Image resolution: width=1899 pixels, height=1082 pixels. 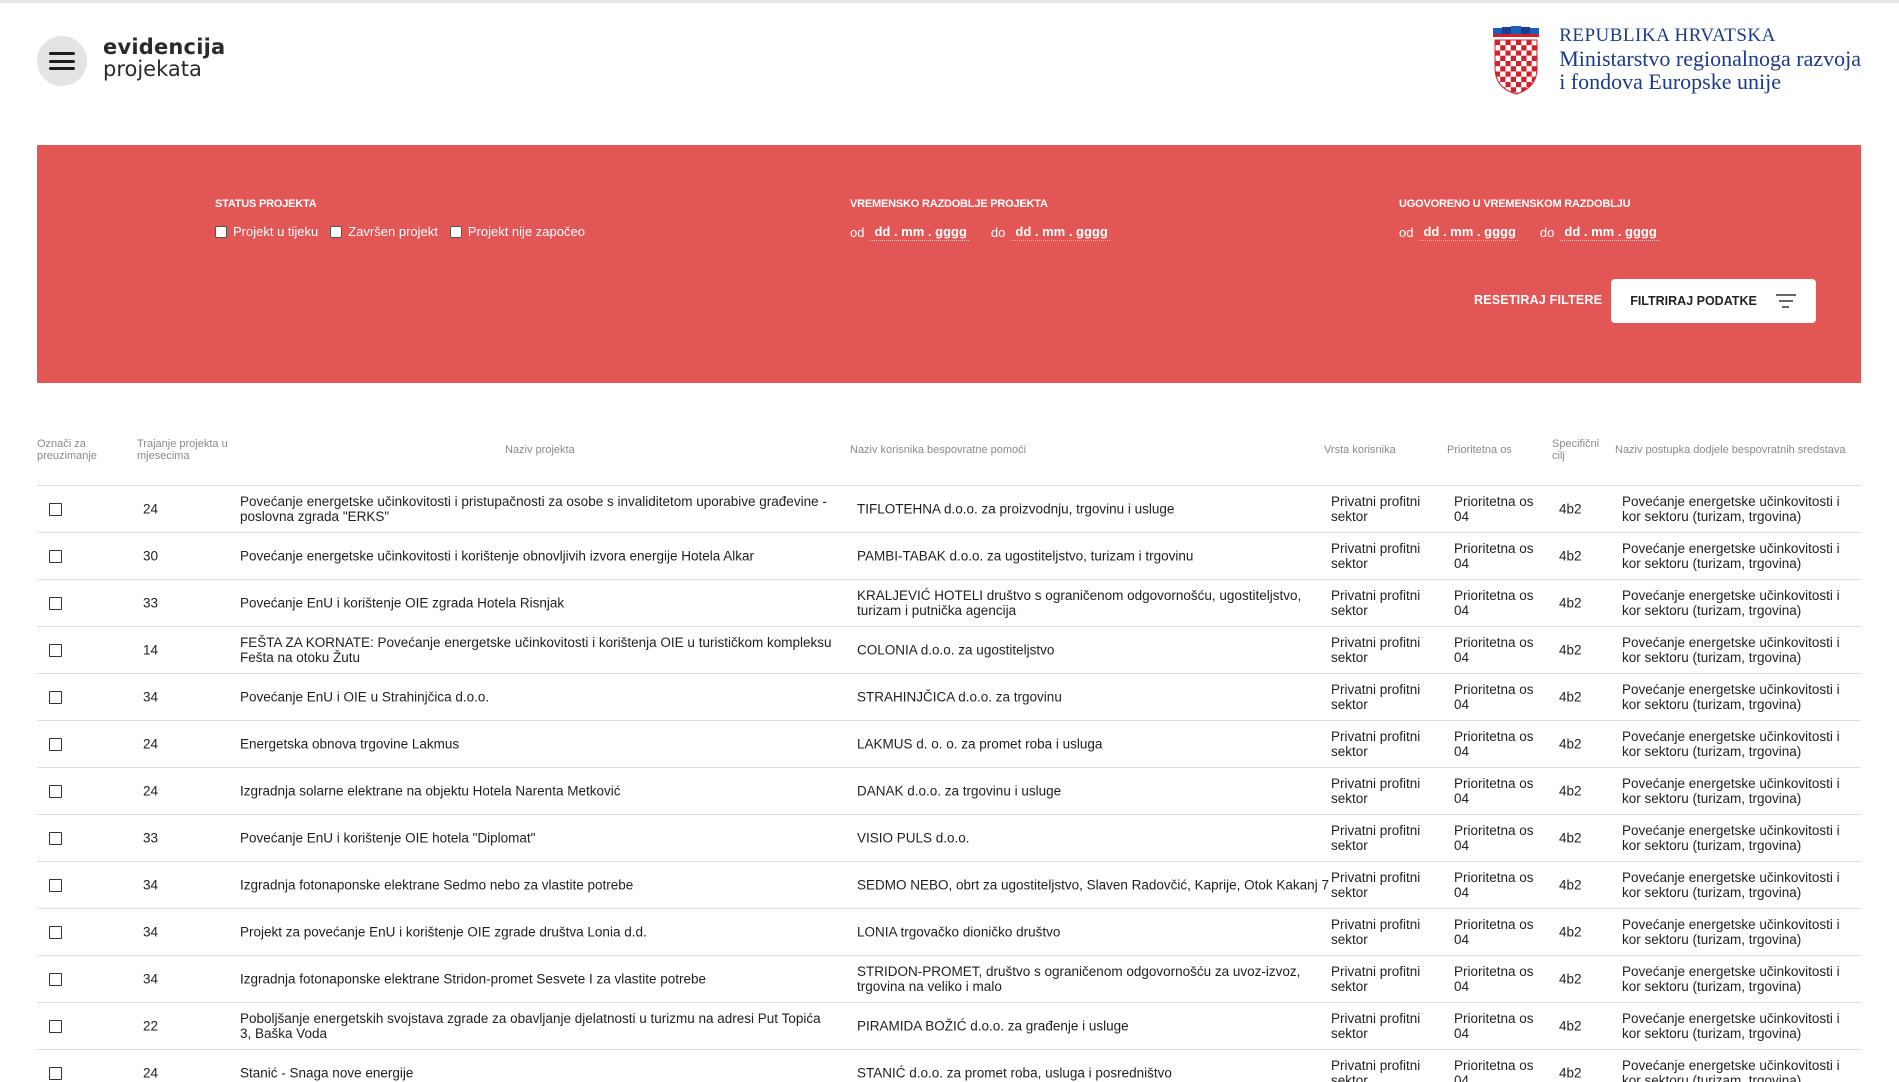 I want to click on top-border, so click(x=949, y=1).